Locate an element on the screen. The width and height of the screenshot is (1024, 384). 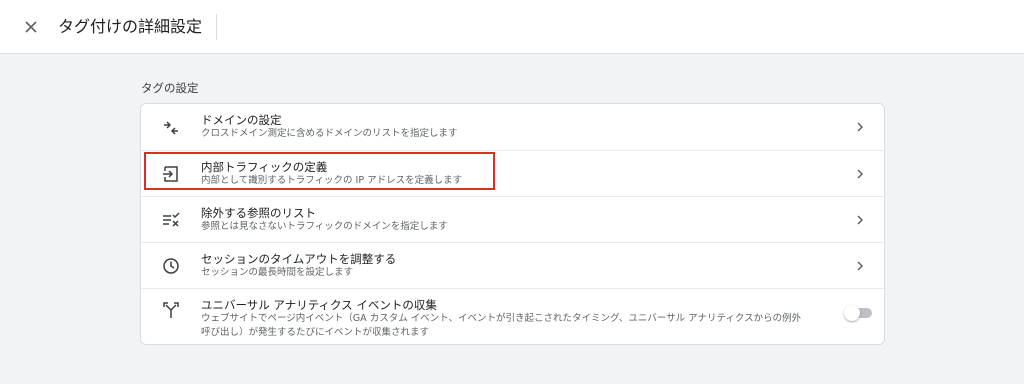
close-icon is located at coordinates (31, 26).